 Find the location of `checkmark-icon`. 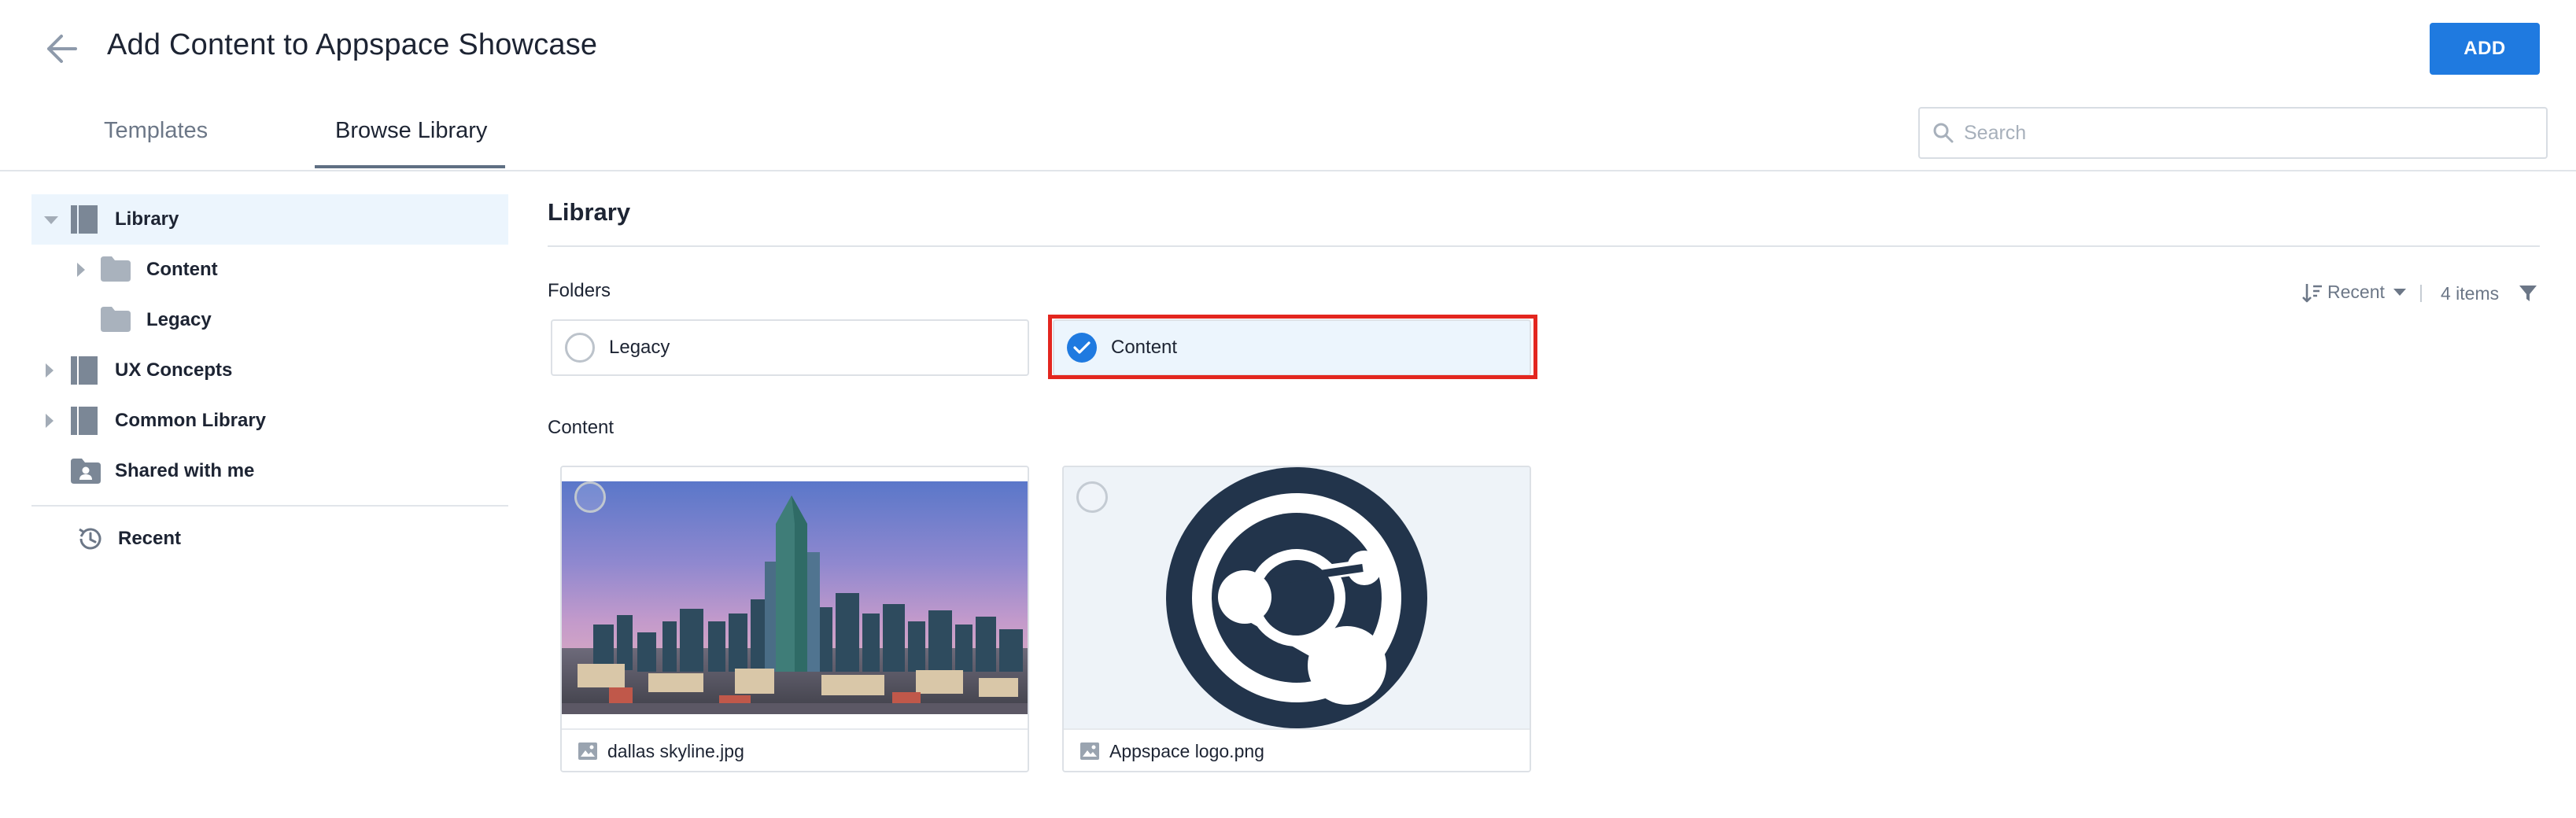

checkmark-icon is located at coordinates (1082, 347).